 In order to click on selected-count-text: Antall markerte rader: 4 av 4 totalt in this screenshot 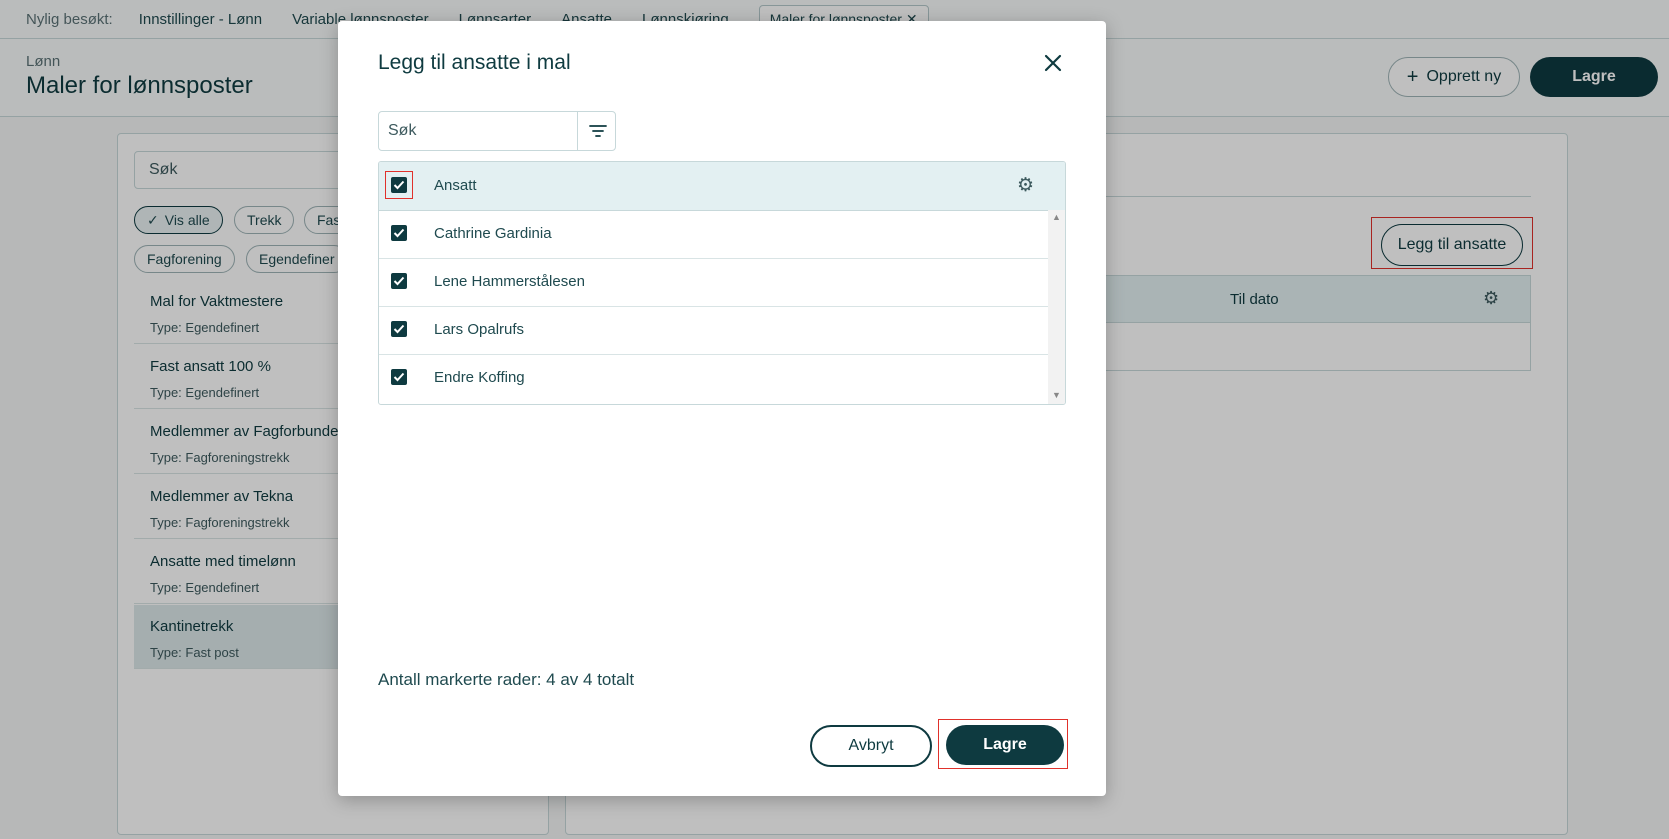, I will do `click(506, 679)`.